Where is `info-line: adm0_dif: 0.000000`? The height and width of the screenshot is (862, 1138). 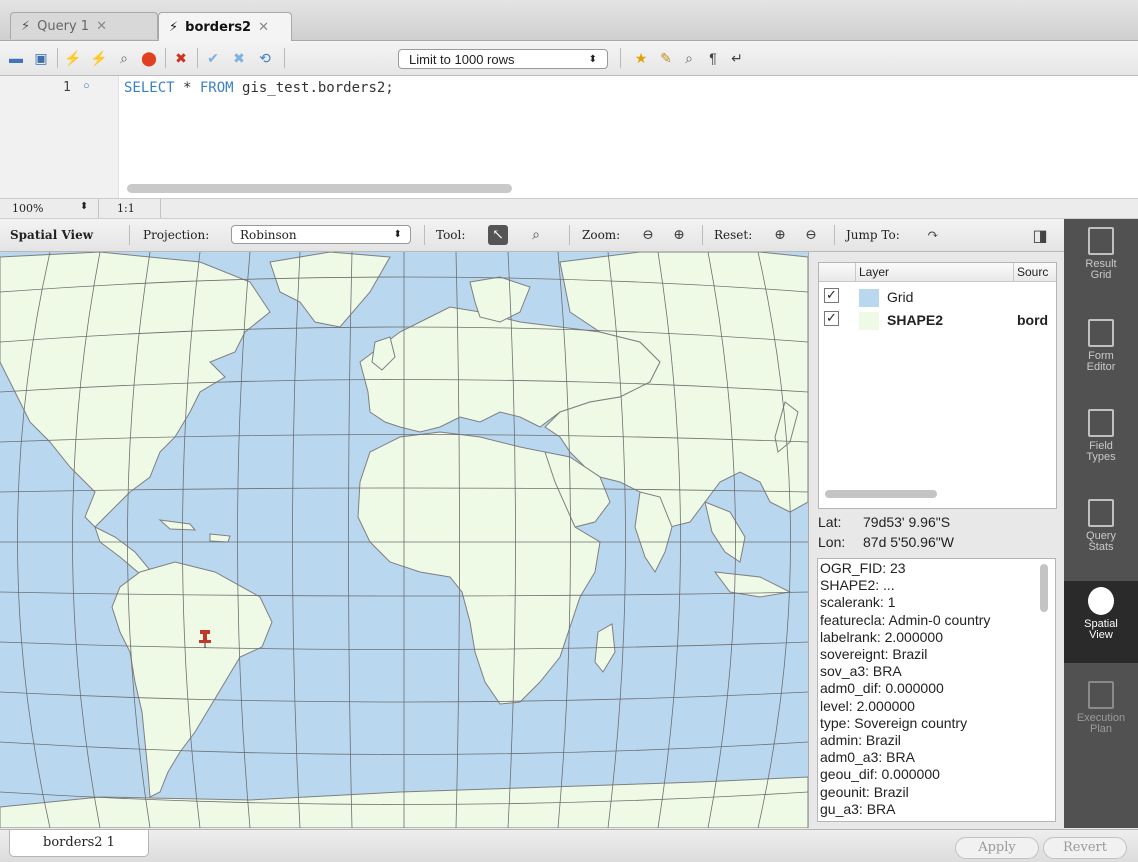 info-line: adm0_dif: 0.000000 is located at coordinates (882, 688).